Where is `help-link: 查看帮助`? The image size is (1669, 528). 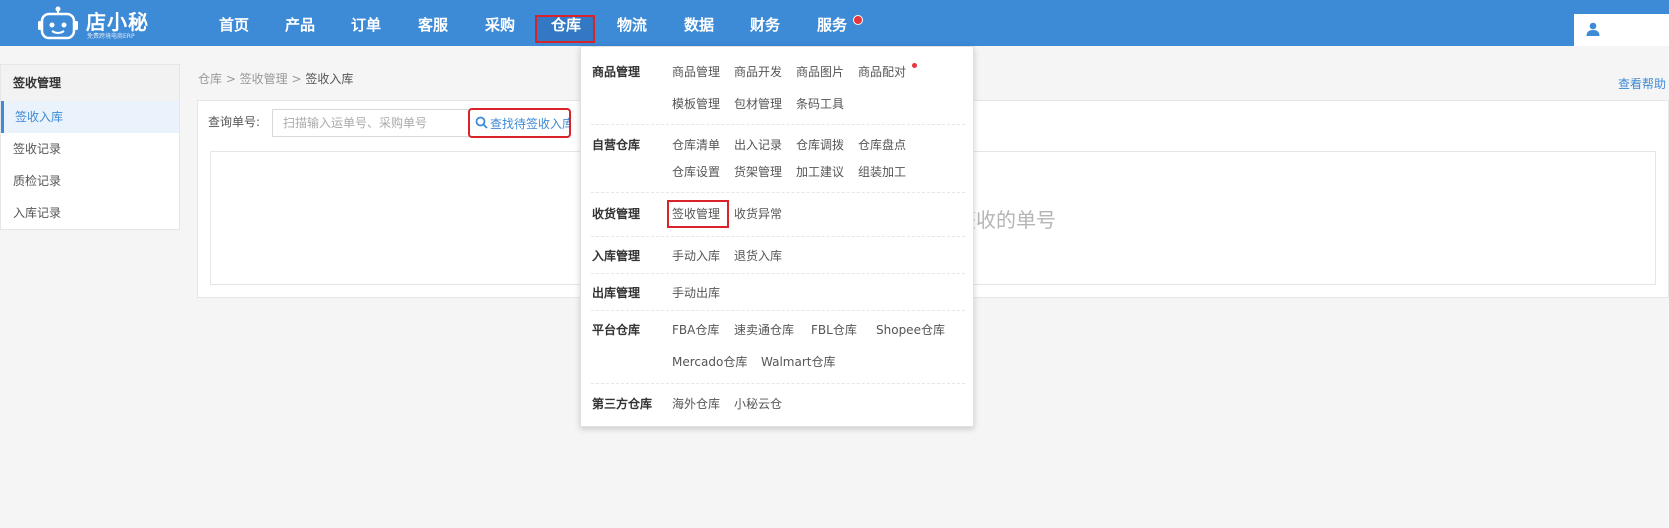
help-link: 查看帮助 is located at coordinates (1642, 83).